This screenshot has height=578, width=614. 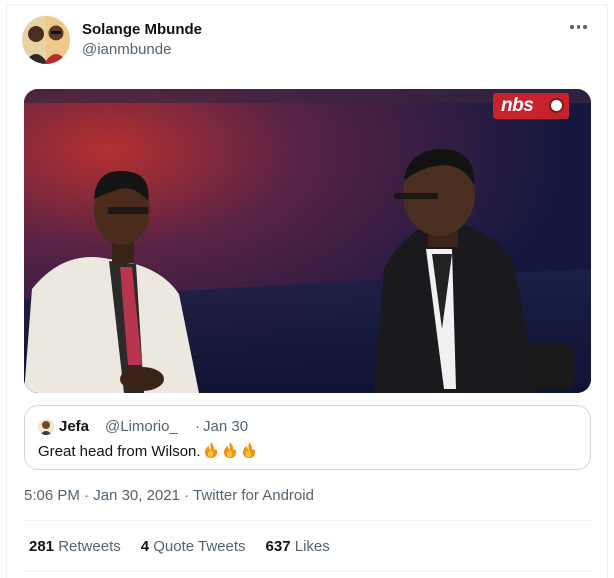 I want to click on author-handle: @ianmbunde, so click(x=126, y=49).